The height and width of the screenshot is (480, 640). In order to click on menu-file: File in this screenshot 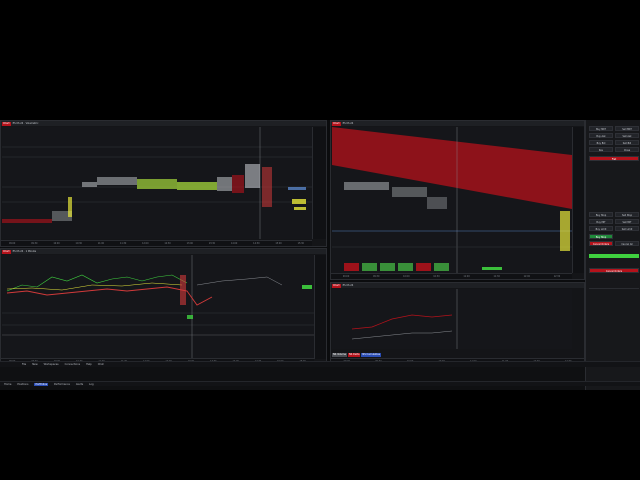, I will do `click(24, 364)`.